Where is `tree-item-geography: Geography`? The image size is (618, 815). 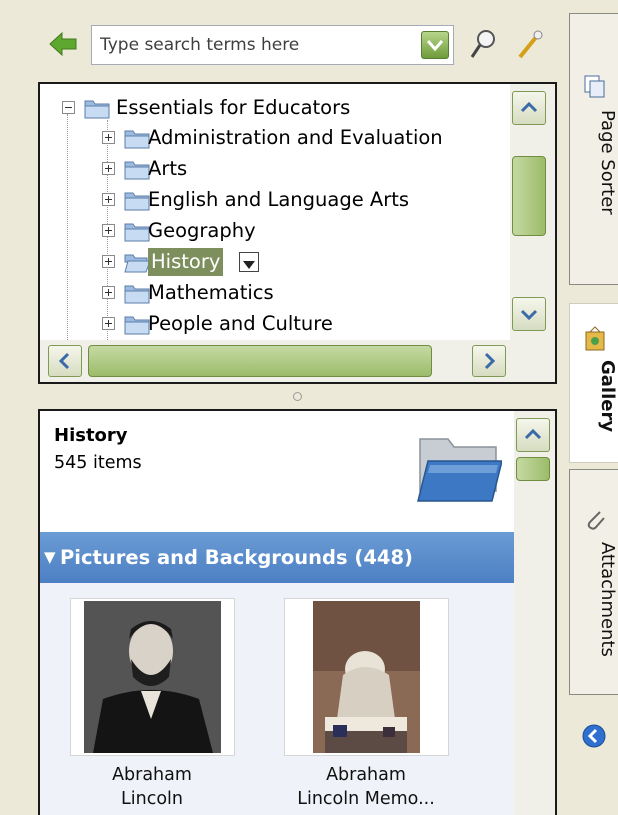
tree-item-geography: Geography is located at coordinates (312, 231).